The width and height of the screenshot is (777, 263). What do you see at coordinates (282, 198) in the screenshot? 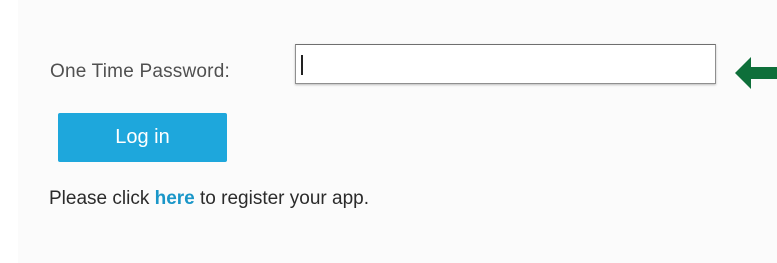
I see `register-suffix: to register your app.` at bounding box center [282, 198].